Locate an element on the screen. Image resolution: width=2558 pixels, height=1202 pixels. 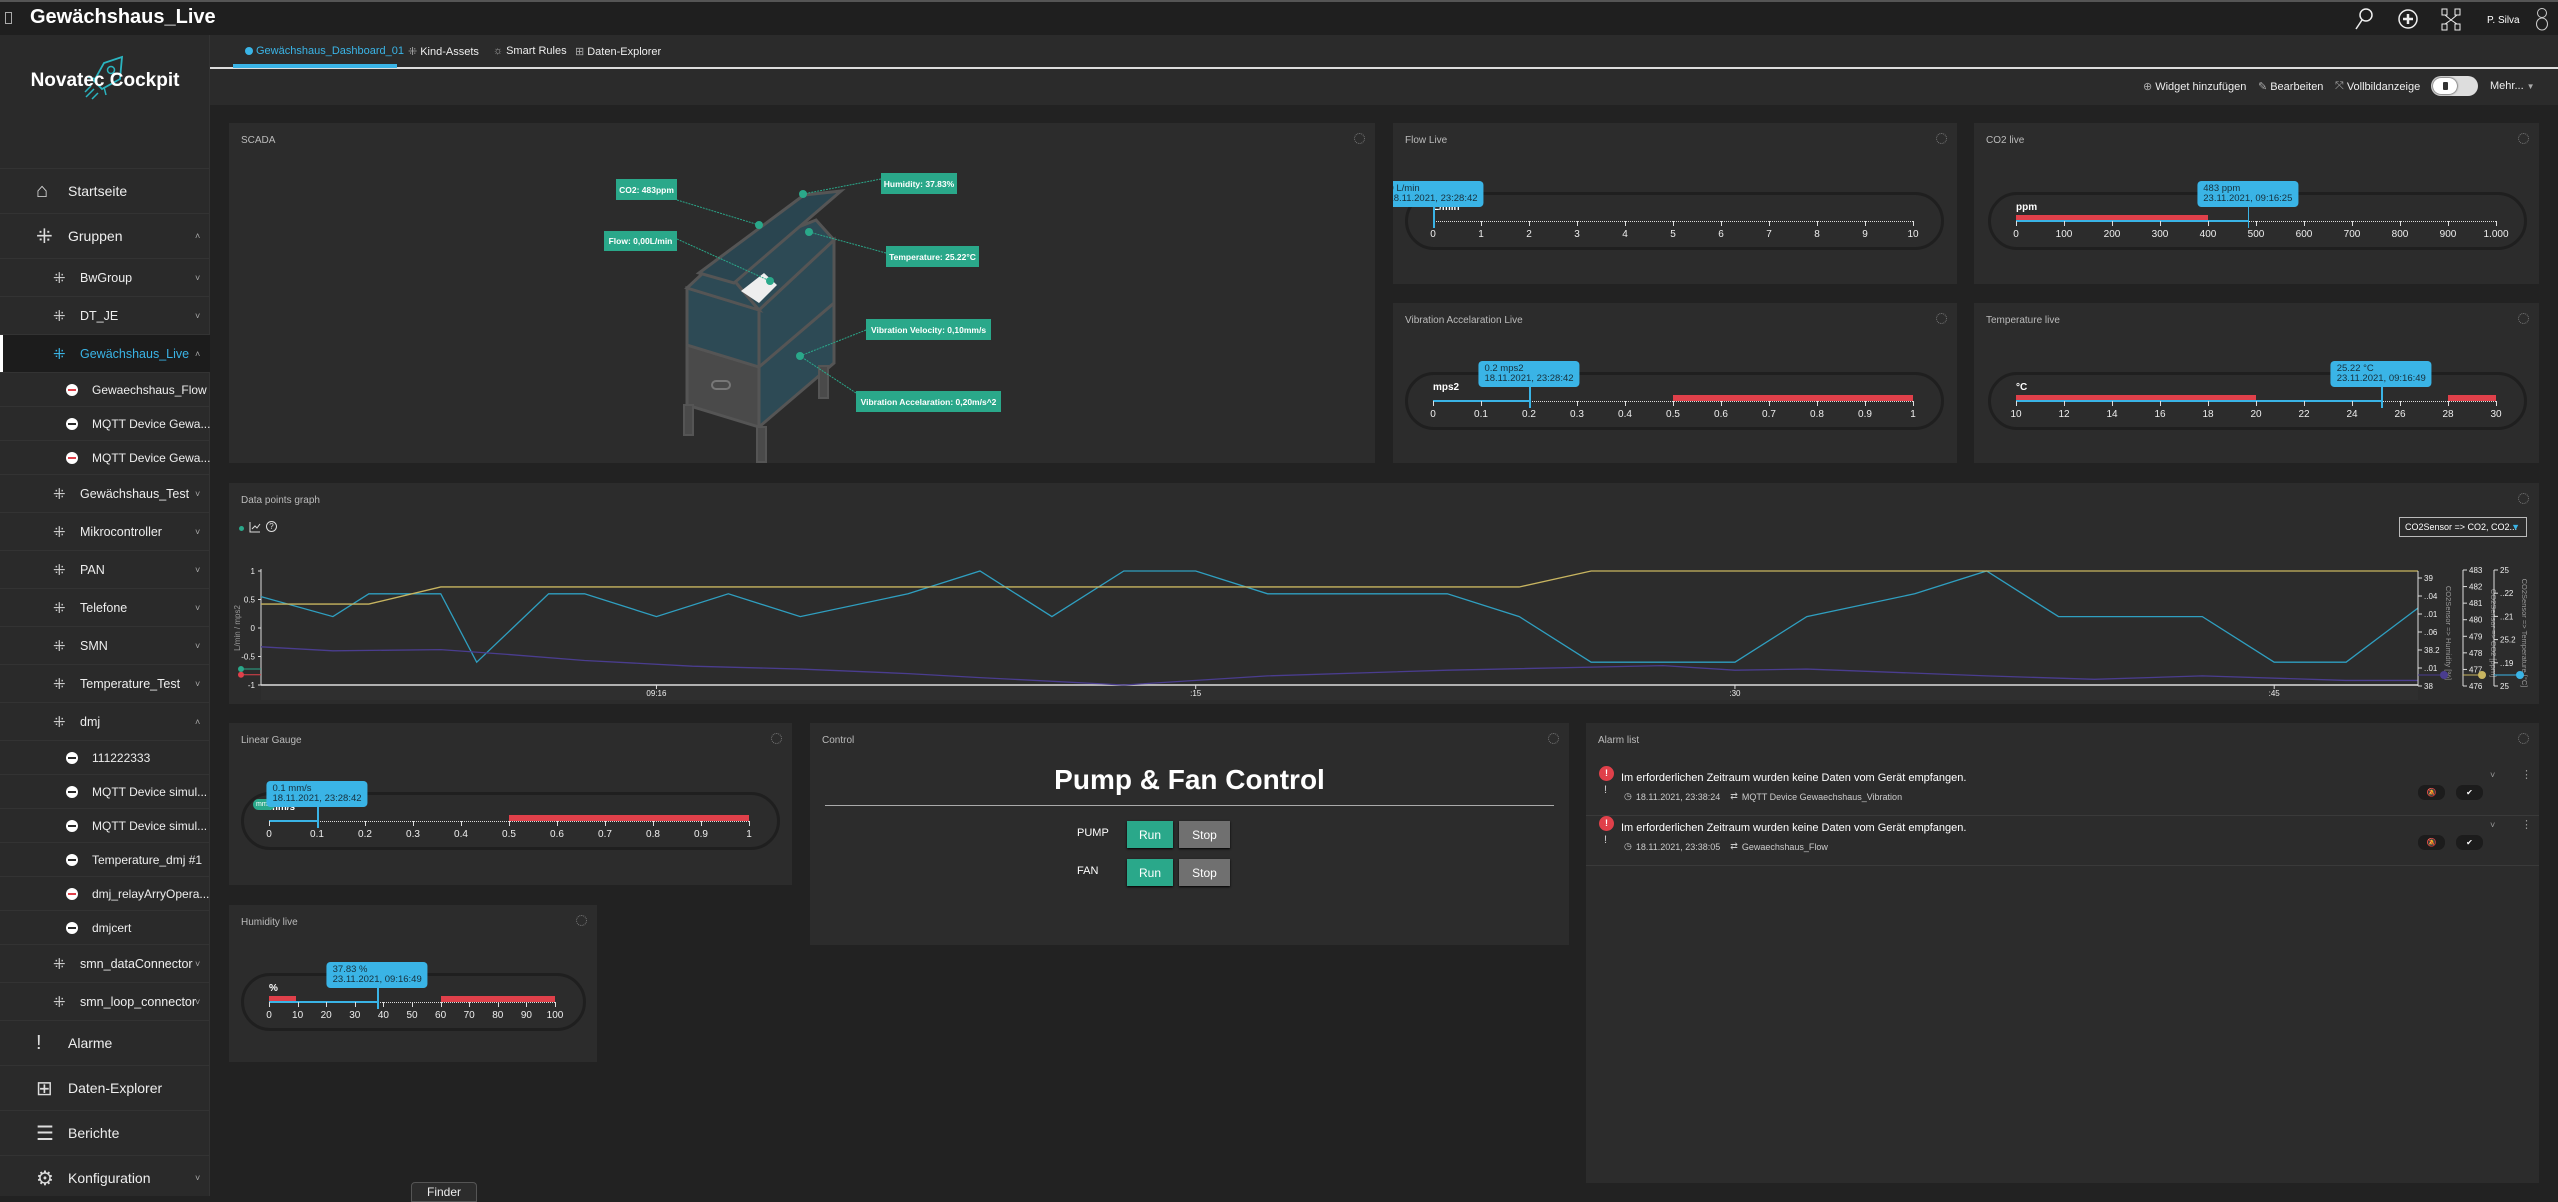
edit-button: ✎ Bearbeiten is located at coordinates (2290, 87).